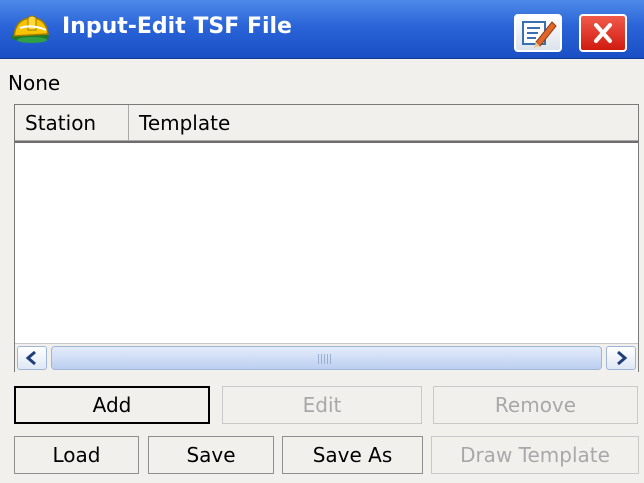  Describe the element at coordinates (535, 405) in the screenshot. I see `remove-button: Remove` at that location.